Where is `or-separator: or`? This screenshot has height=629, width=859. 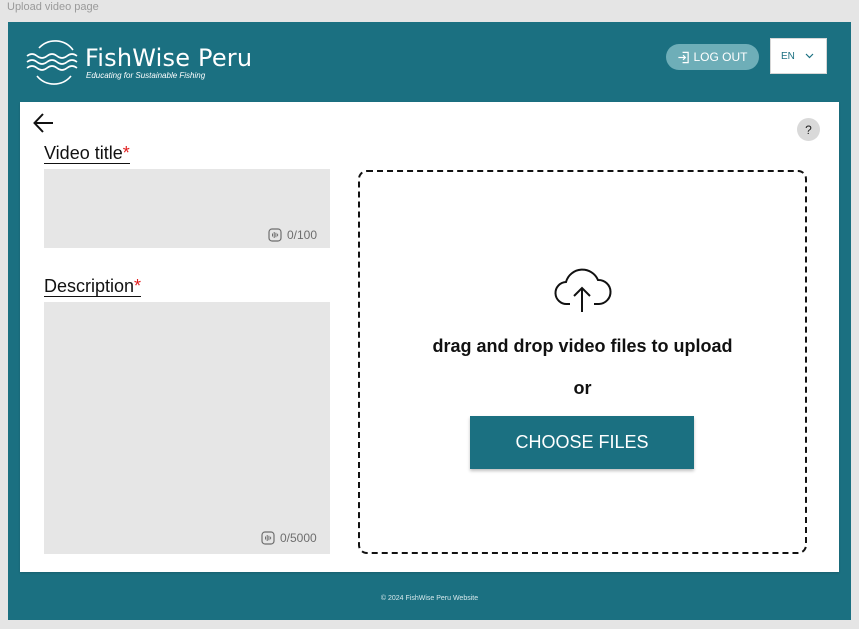 or-separator: or is located at coordinates (582, 388).